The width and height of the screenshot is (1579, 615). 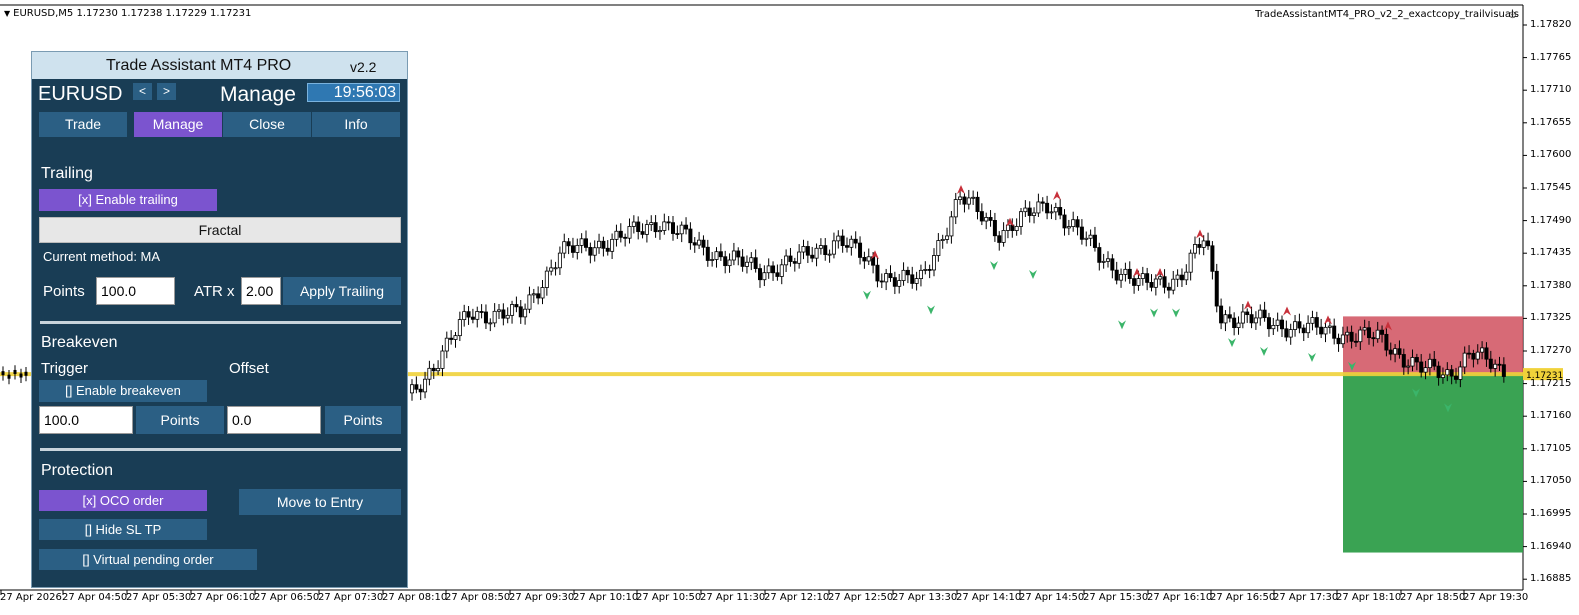 What do you see at coordinates (142, 91) in the screenshot?
I see `prev-symbol-button: <` at bounding box center [142, 91].